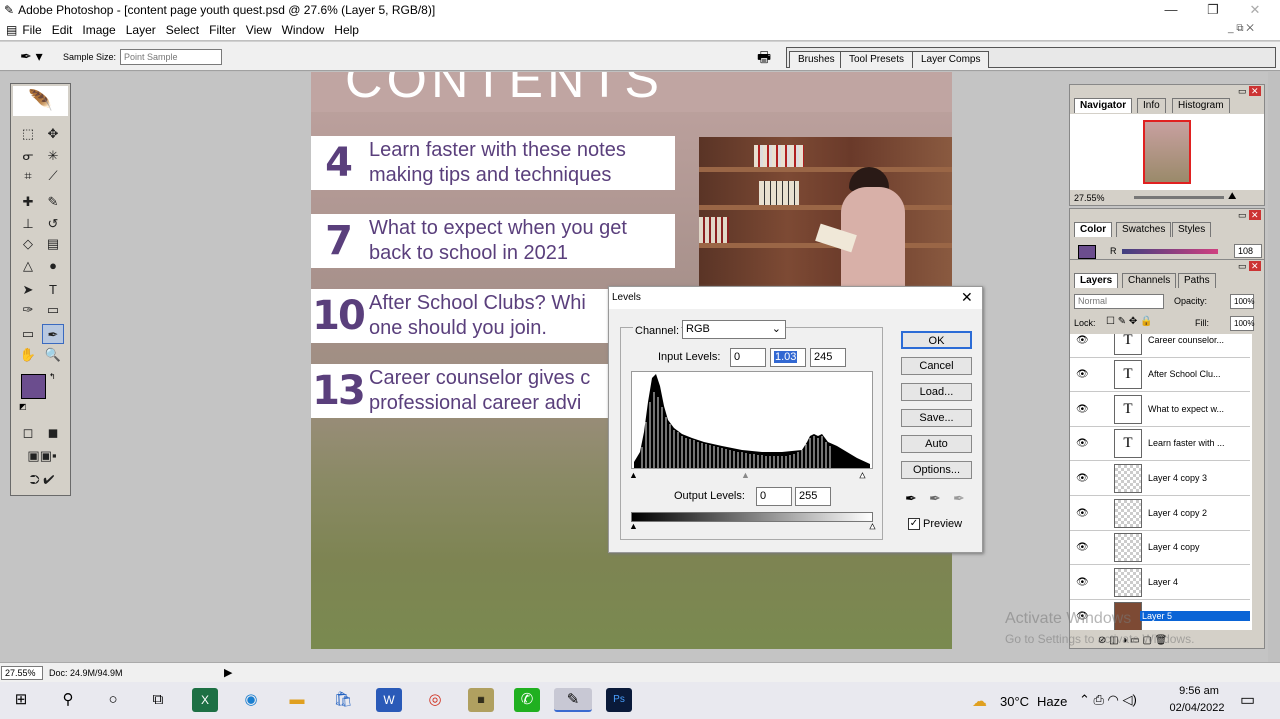  Describe the element at coordinates (828, 357) in the screenshot. I see `input-white-field: 245` at that location.